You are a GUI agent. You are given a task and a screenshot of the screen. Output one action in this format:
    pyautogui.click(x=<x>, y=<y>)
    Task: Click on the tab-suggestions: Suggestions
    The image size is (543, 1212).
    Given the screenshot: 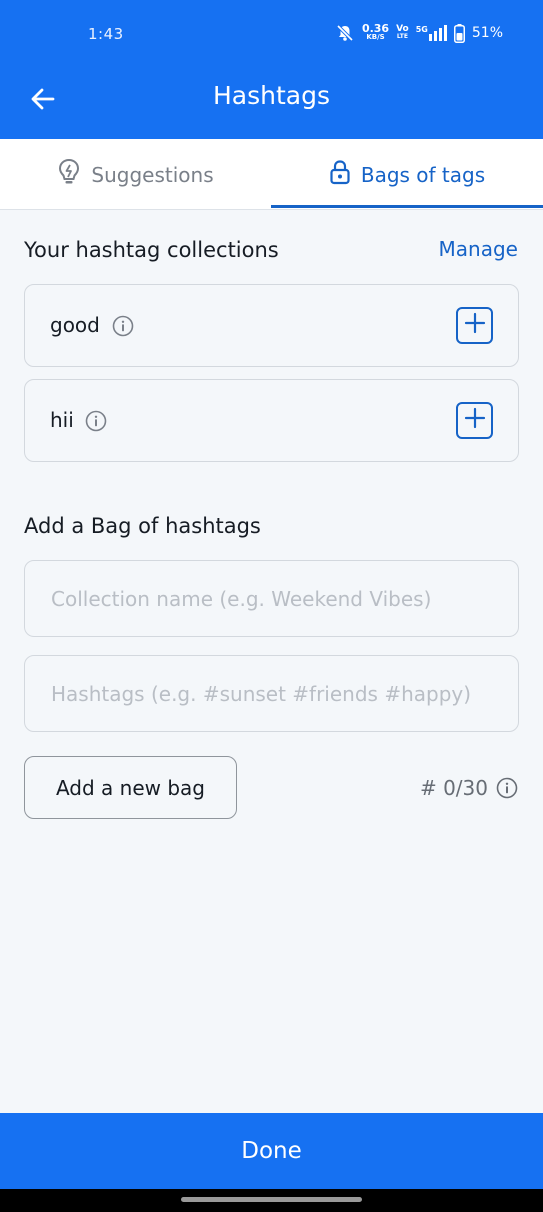 What is the action you would take?
    pyautogui.click(x=135, y=174)
    